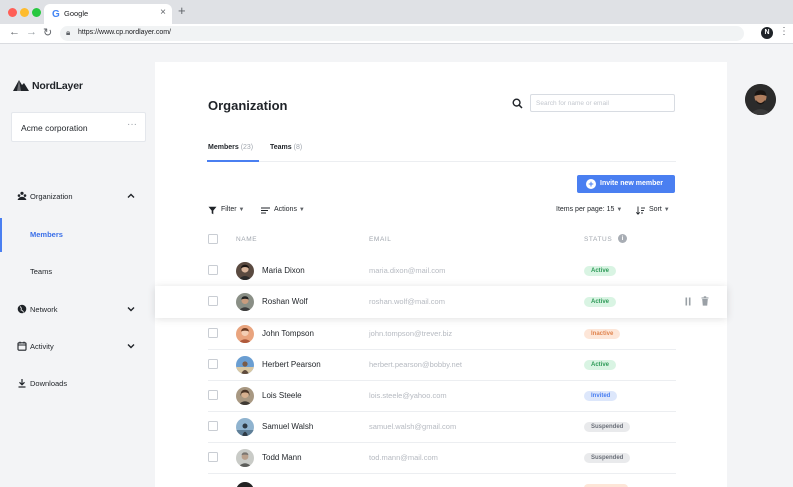 Image resolution: width=793 pixels, height=487 pixels. Describe the element at coordinates (12, 12) in the screenshot. I see `window-close-button` at that location.